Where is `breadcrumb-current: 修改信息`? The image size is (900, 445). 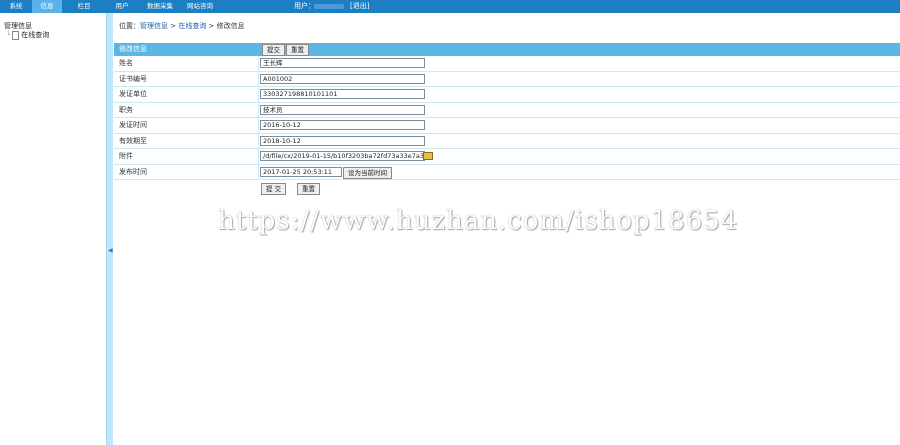 breadcrumb-current: 修改信息 is located at coordinates (230, 26).